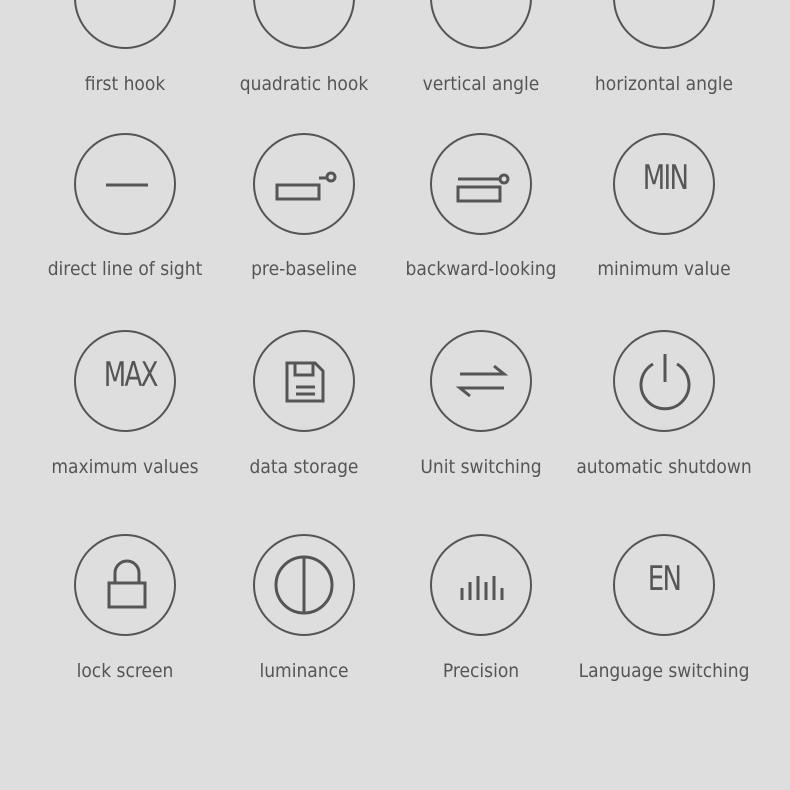 This screenshot has height=790, width=790. I want to click on feature-label: luminance, so click(304, 671).